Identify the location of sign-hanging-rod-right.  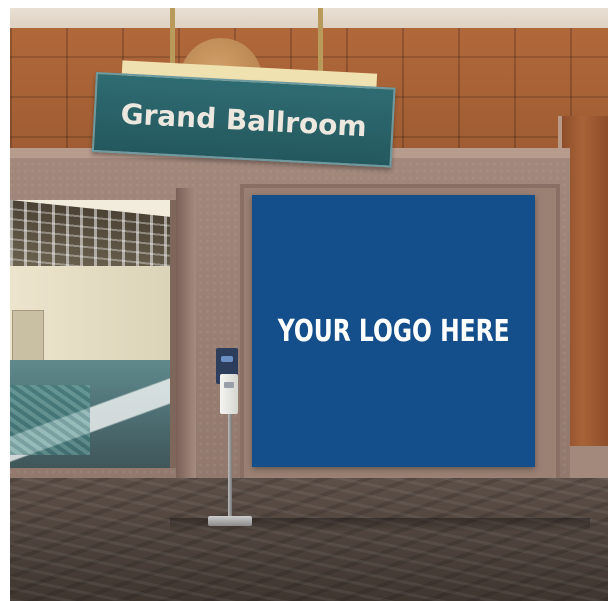
(320, 43).